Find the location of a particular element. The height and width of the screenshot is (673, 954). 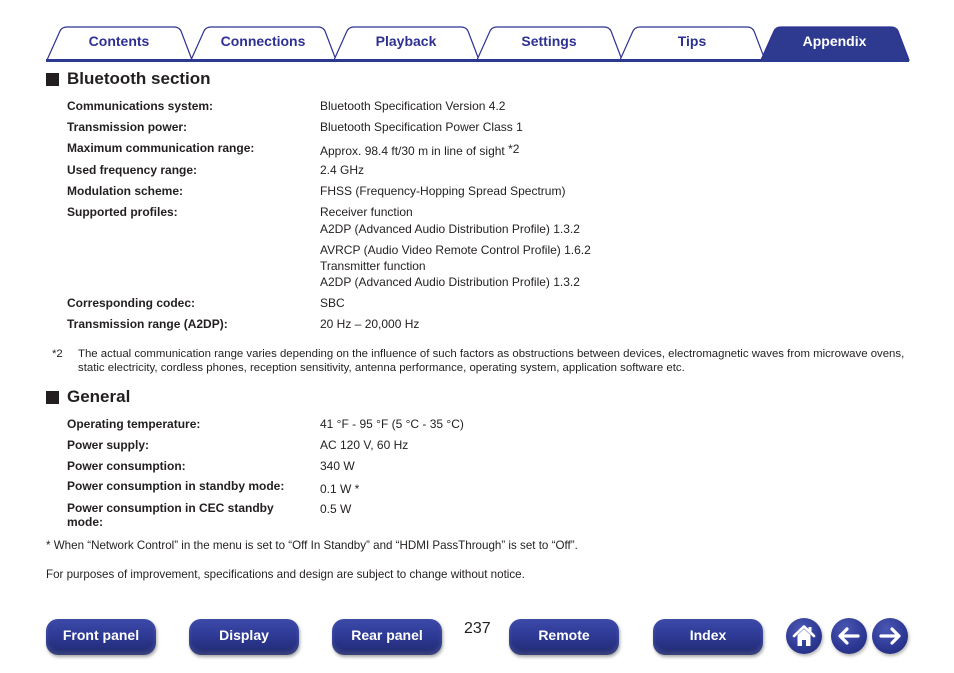

spec-value: 41 °F - 95 °F (5 °C - 35 °C) is located at coordinates (392, 424).